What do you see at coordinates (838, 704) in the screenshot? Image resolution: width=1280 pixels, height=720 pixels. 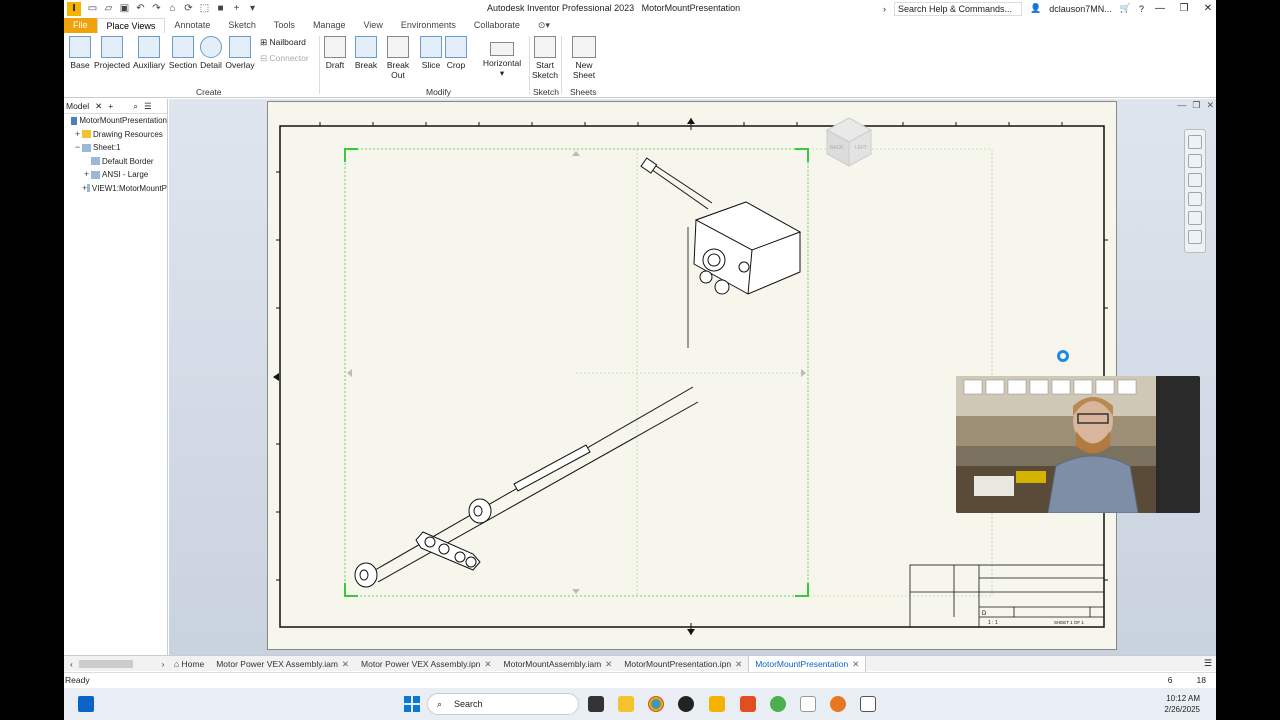 I see `app-icon-orange` at bounding box center [838, 704].